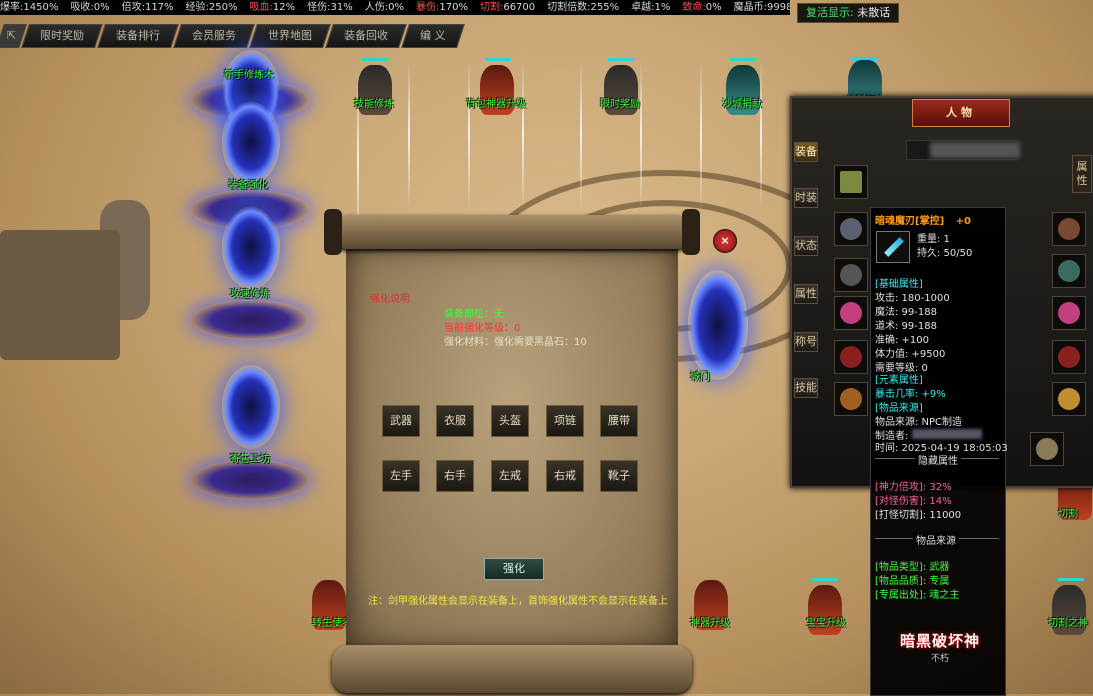 The image size is (1093, 696). What do you see at coordinates (82, 7) in the screenshot?
I see `stat-label: 吸收:` at bounding box center [82, 7].